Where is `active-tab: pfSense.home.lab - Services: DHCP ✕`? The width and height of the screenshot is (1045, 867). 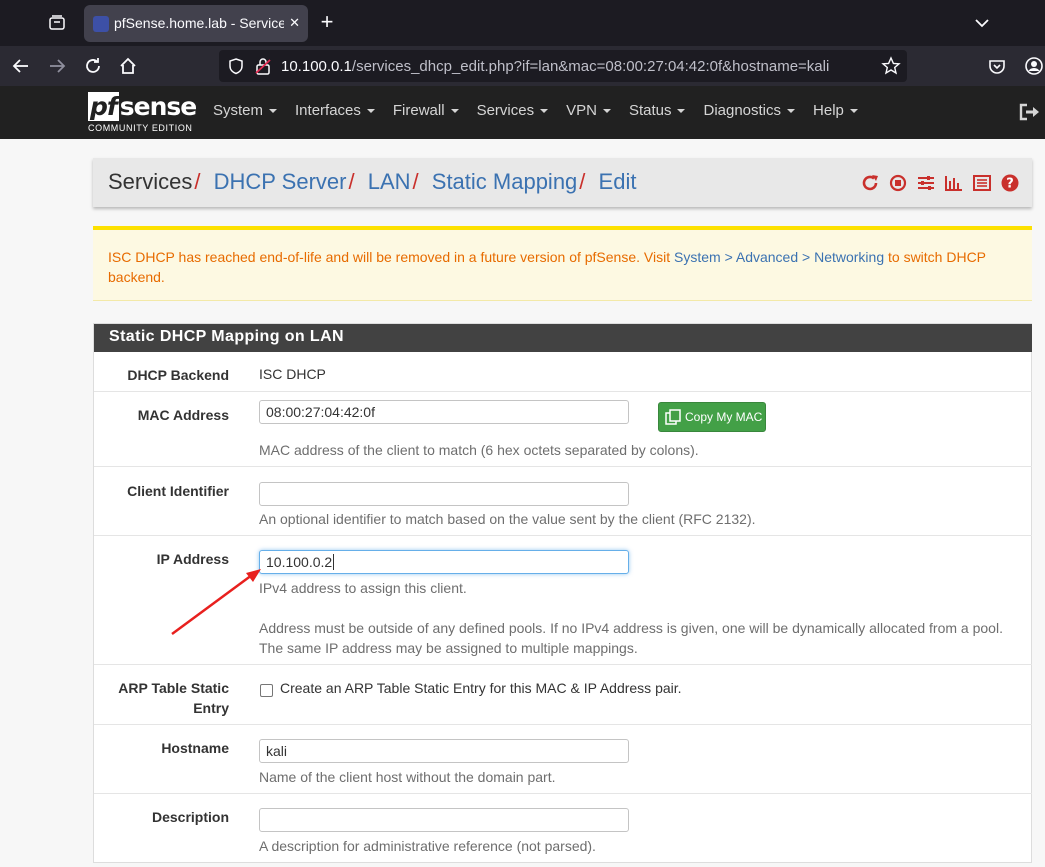
active-tab: pfSense.home.lab - Services: DHCP ✕ is located at coordinates (196, 23).